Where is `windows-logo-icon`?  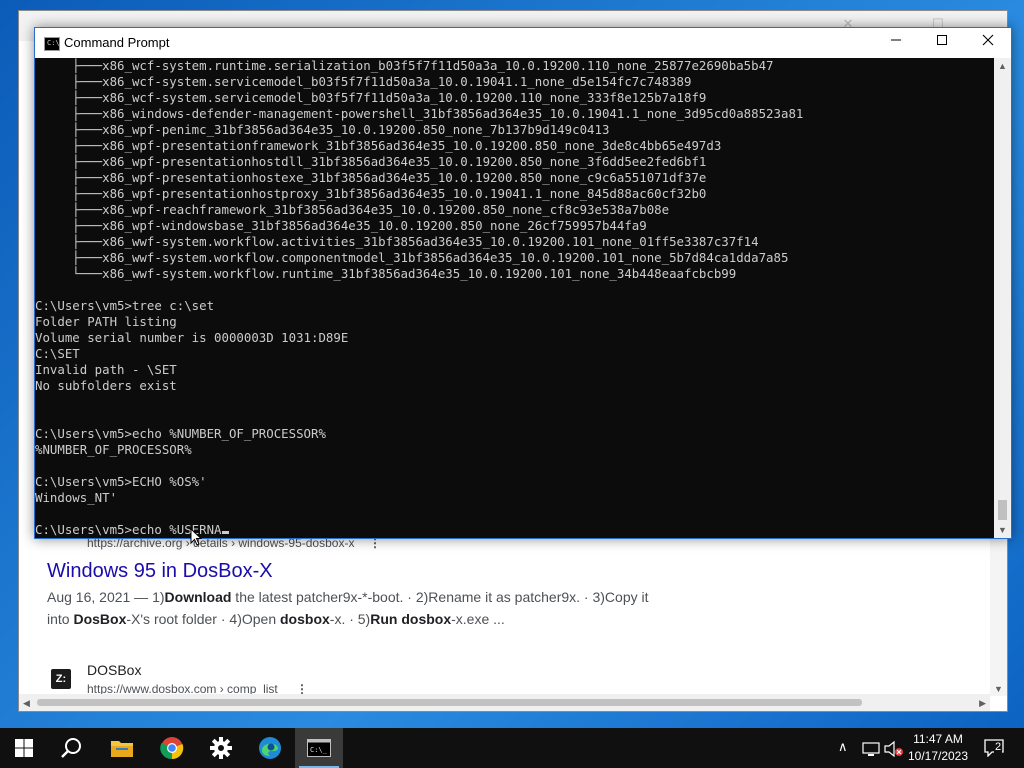
windows-logo-icon is located at coordinates (24, 748).